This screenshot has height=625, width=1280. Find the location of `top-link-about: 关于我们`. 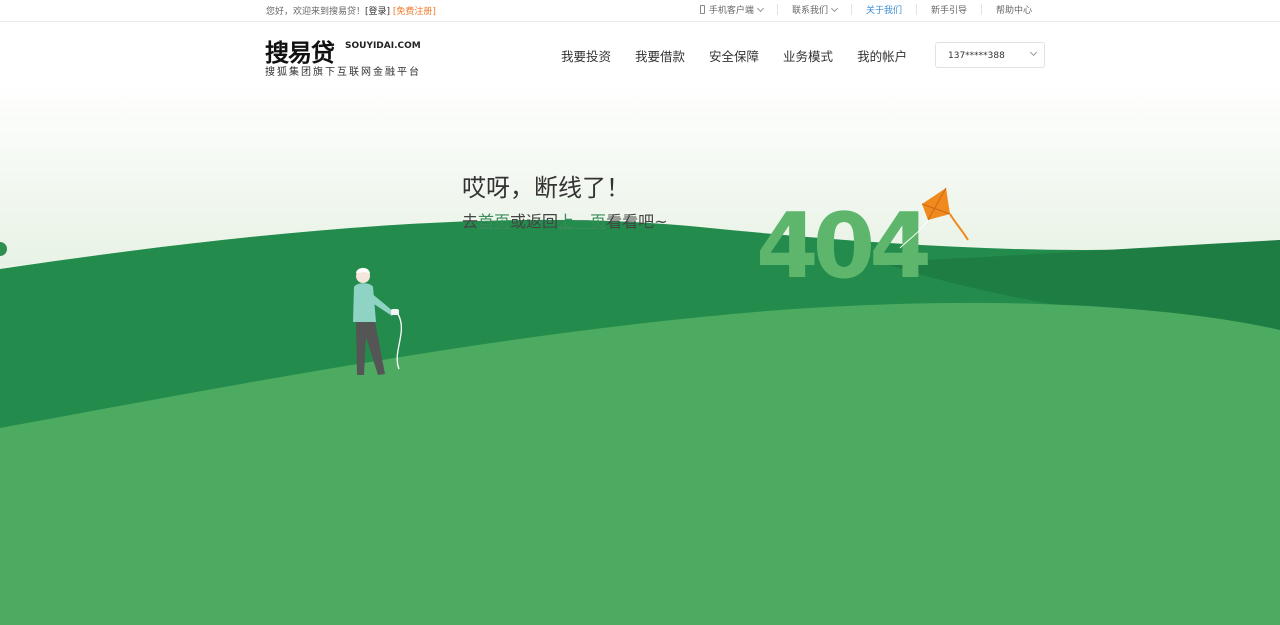

top-link-about: 关于我们 is located at coordinates (883, 10).